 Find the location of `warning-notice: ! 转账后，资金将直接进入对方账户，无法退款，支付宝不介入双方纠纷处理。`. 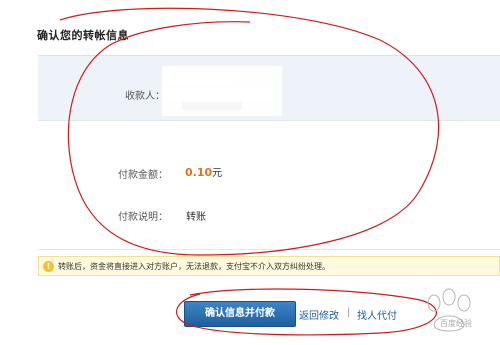

warning-notice: ! 转账后，资金将直接进入对方账户，无法退款，支付宝不介入双方纠纷处理。 is located at coordinates (269, 266).